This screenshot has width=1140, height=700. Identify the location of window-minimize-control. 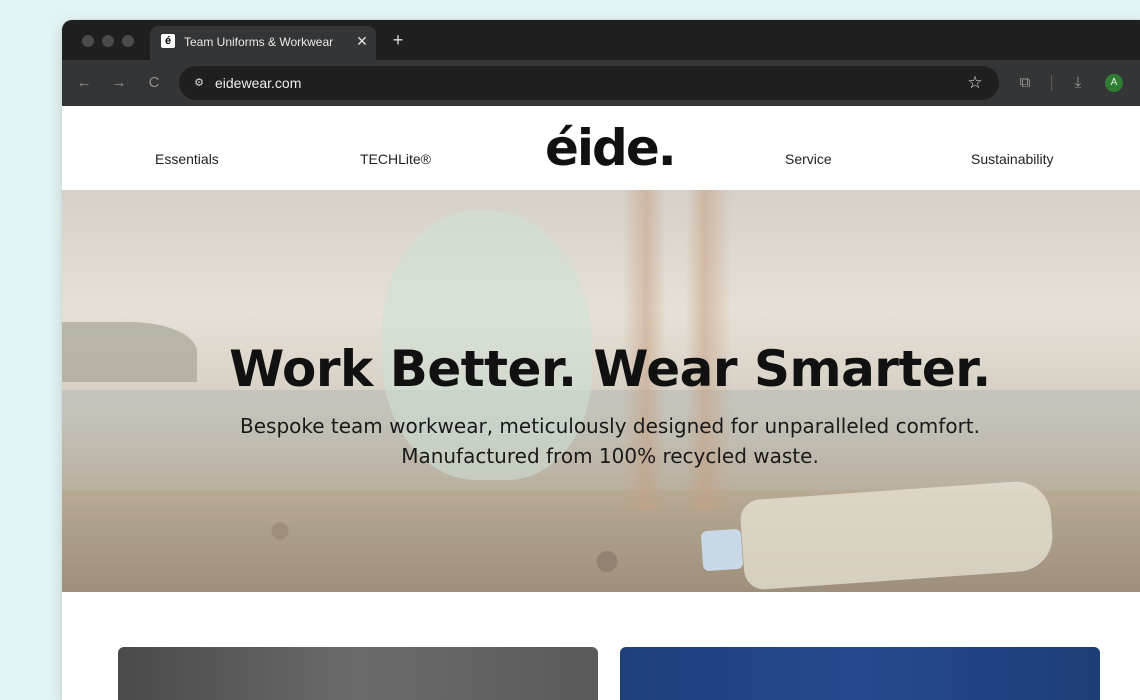
(108, 41).